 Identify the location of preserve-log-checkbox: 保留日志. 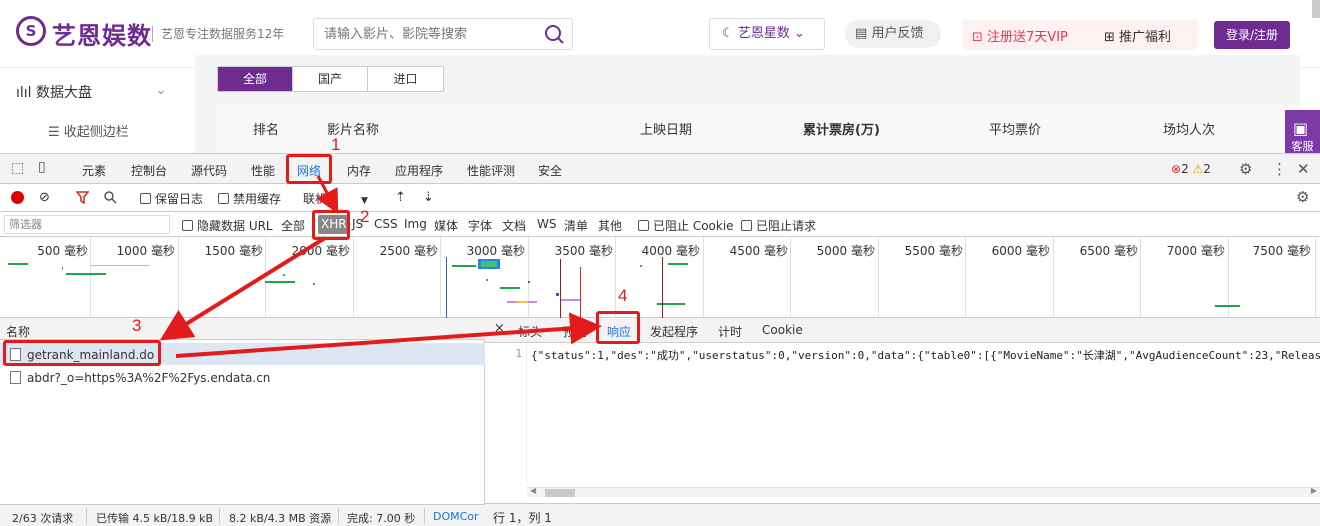
(171, 198).